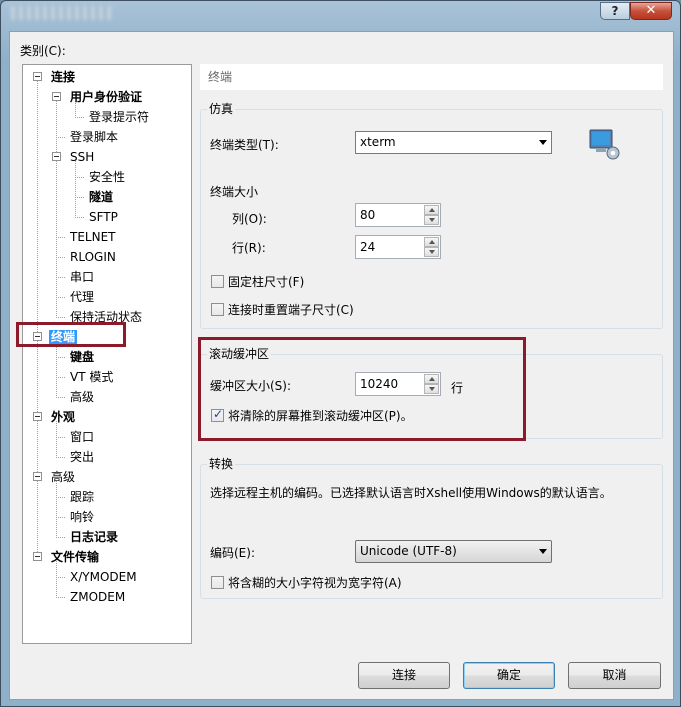  I want to click on tree-item-label: 代理, so click(82, 297).